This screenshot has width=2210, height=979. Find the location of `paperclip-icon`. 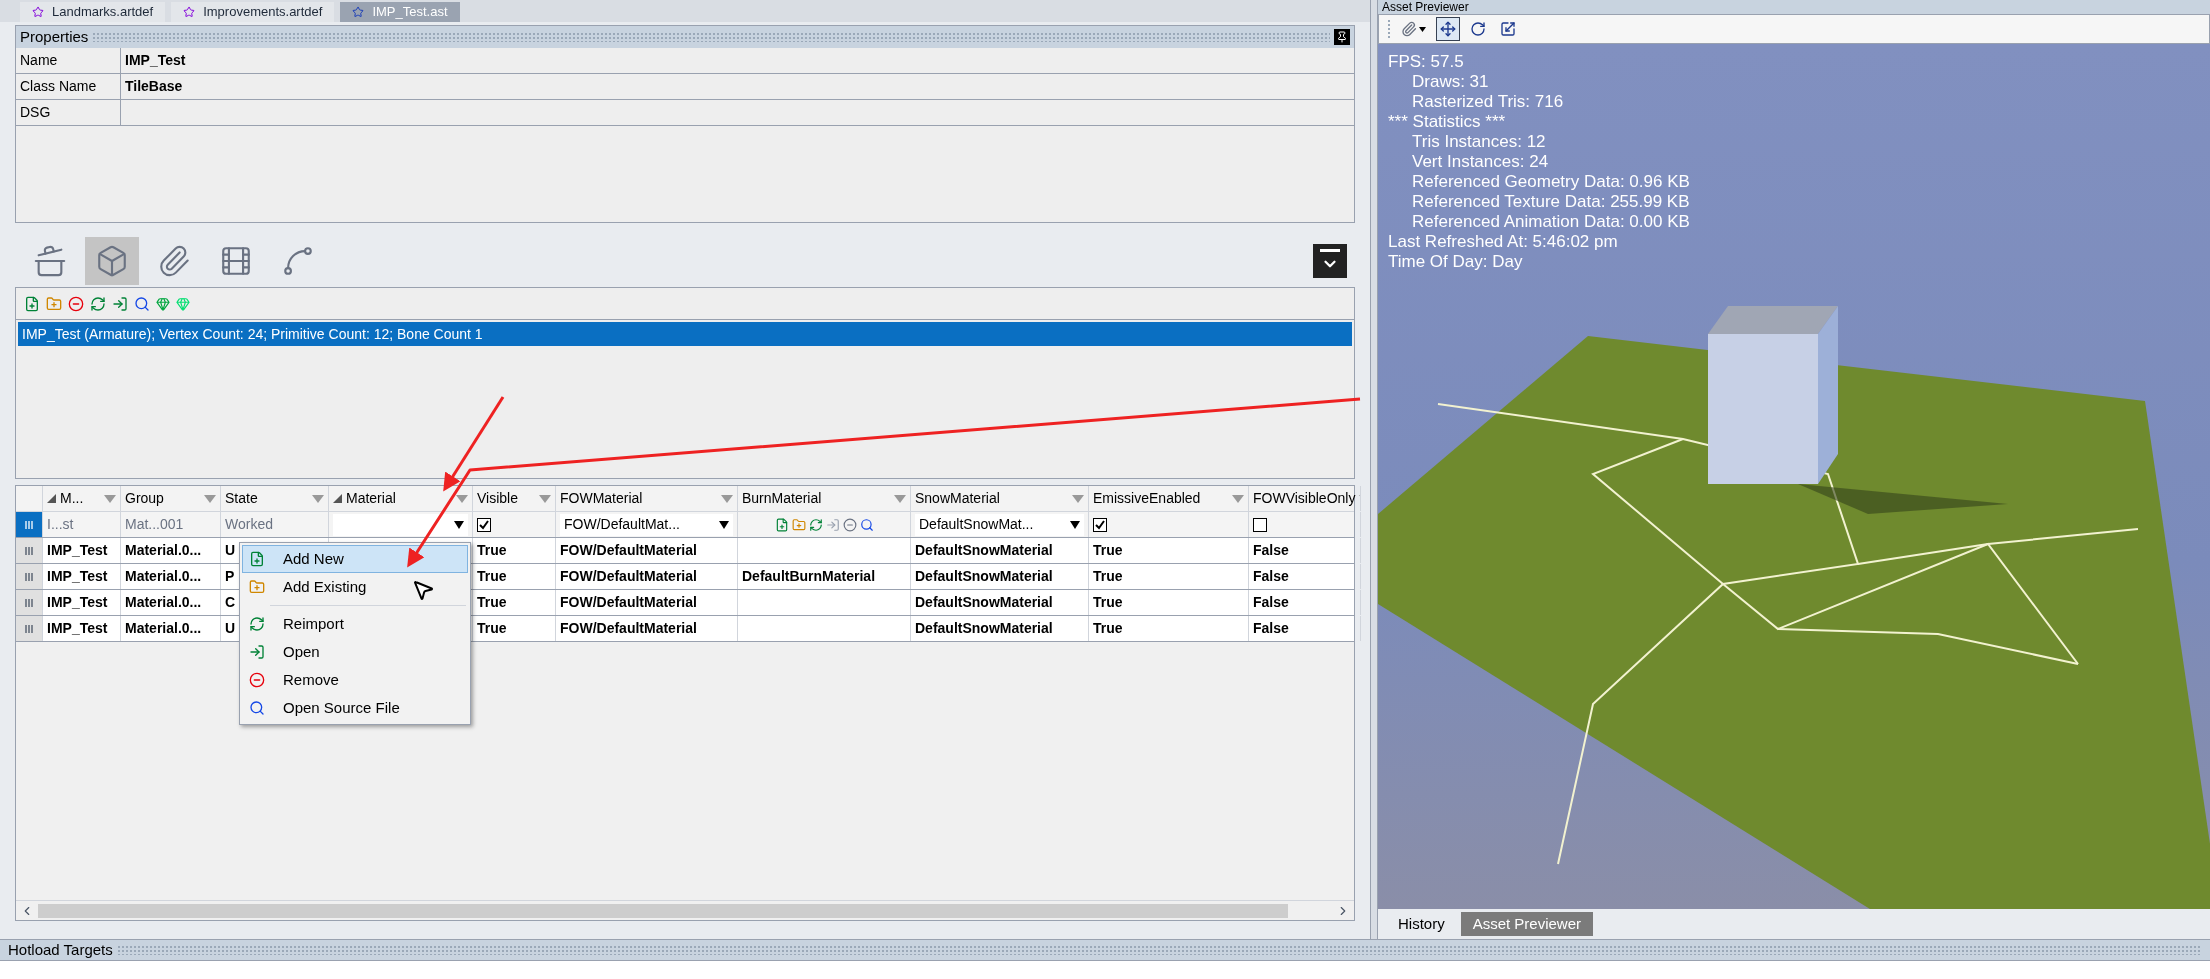

paperclip-icon is located at coordinates (174, 261).